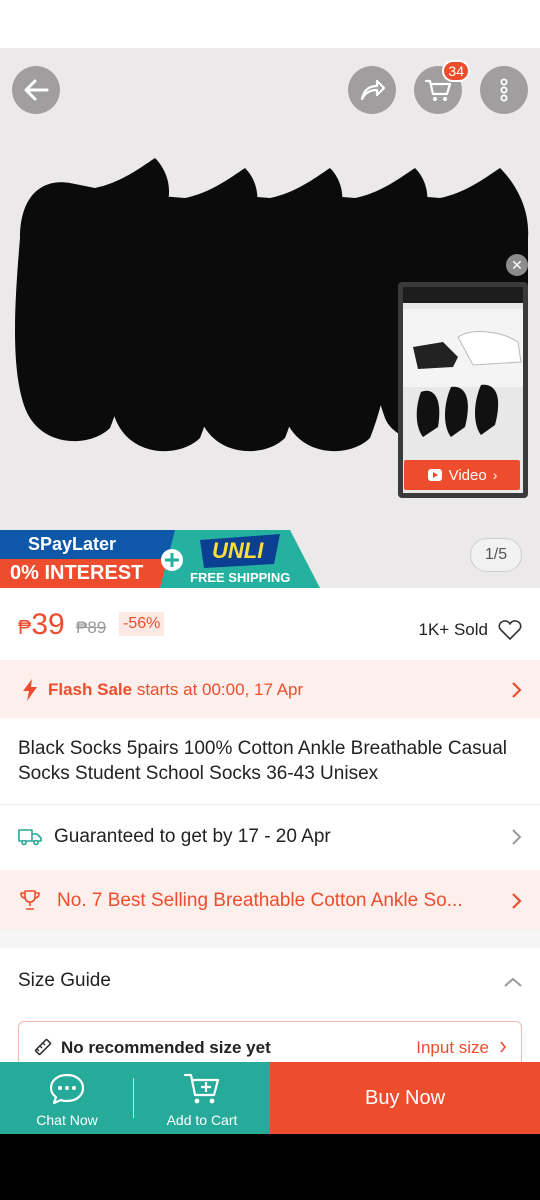  I want to click on truck-icon, so click(30, 837).